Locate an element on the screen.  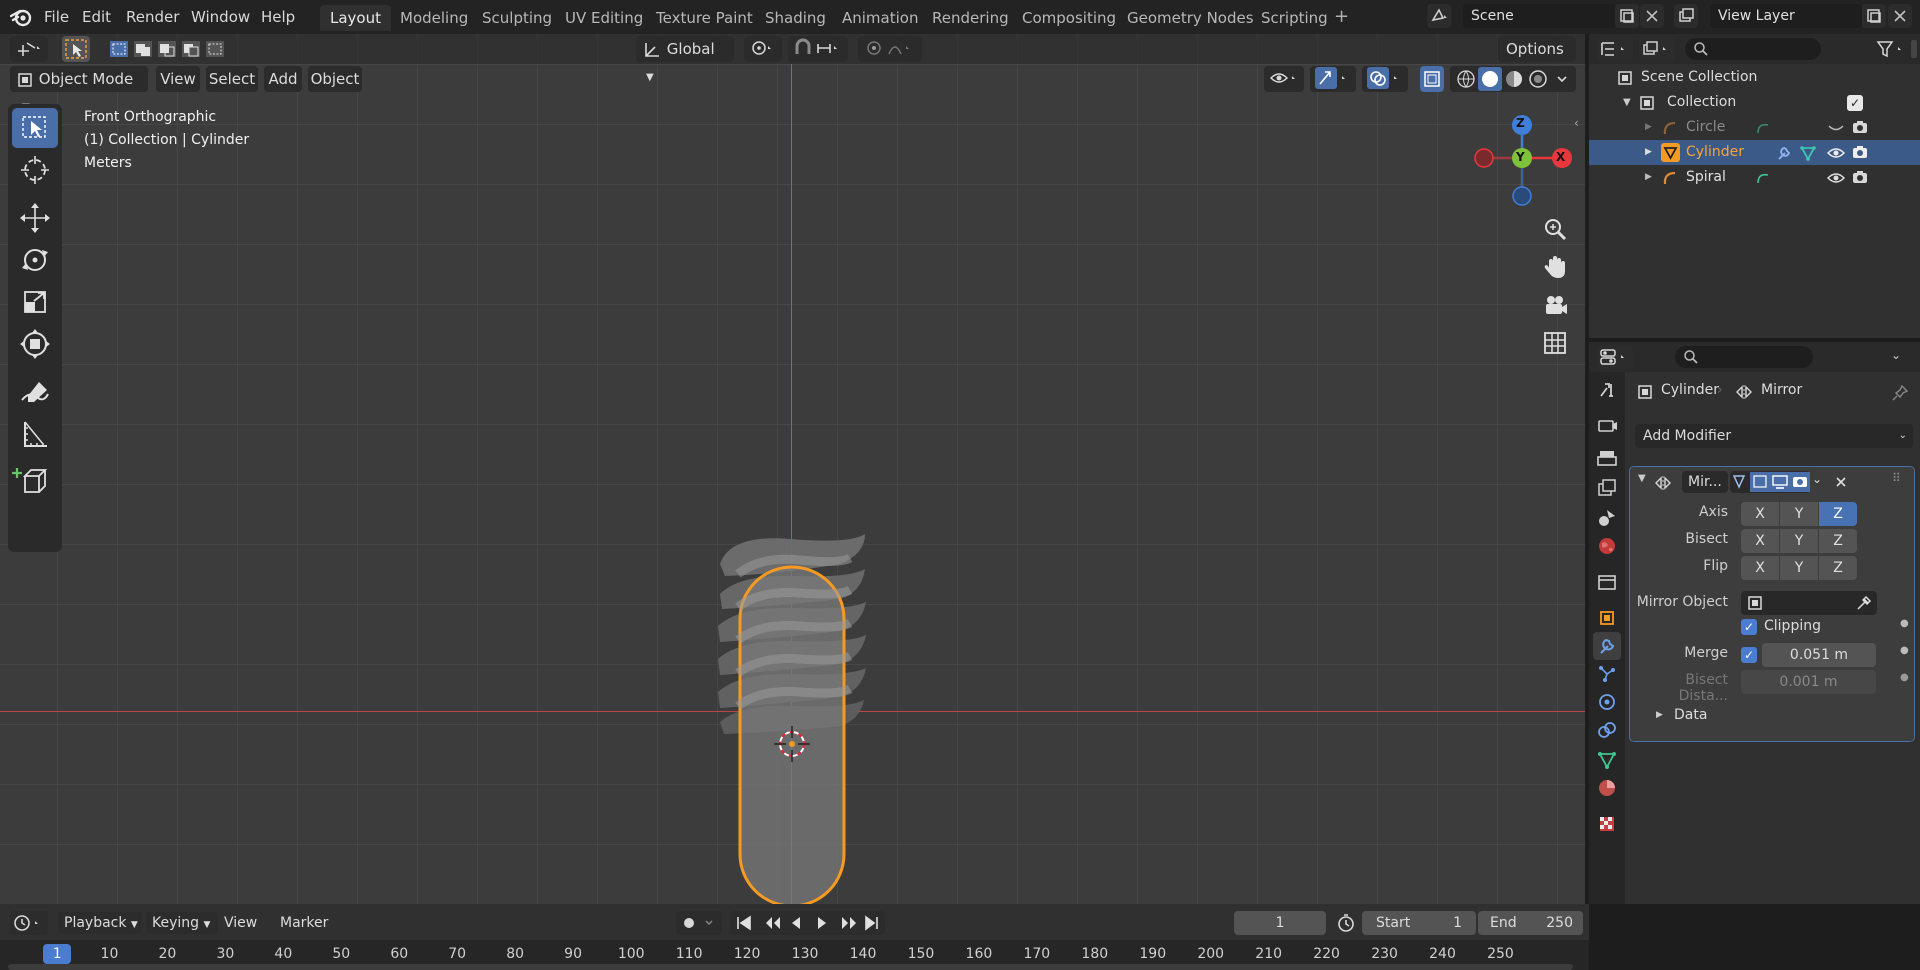
tab-rendering: Rendering is located at coordinates (970, 18).